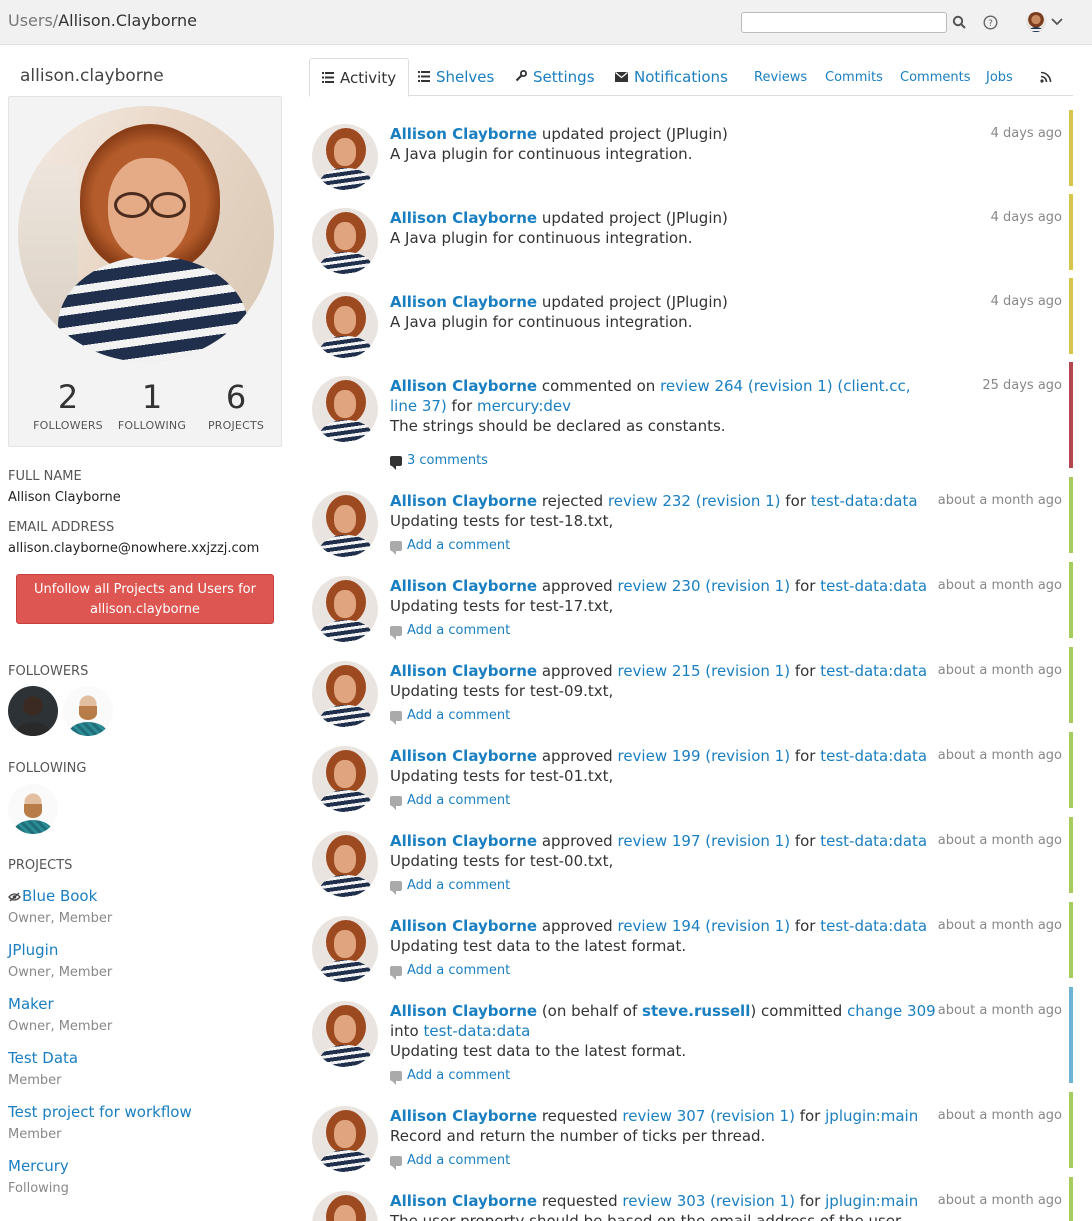 The width and height of the screenshot is (1092, 1221). I want to click on help-icon: ?, so click(990, 22).